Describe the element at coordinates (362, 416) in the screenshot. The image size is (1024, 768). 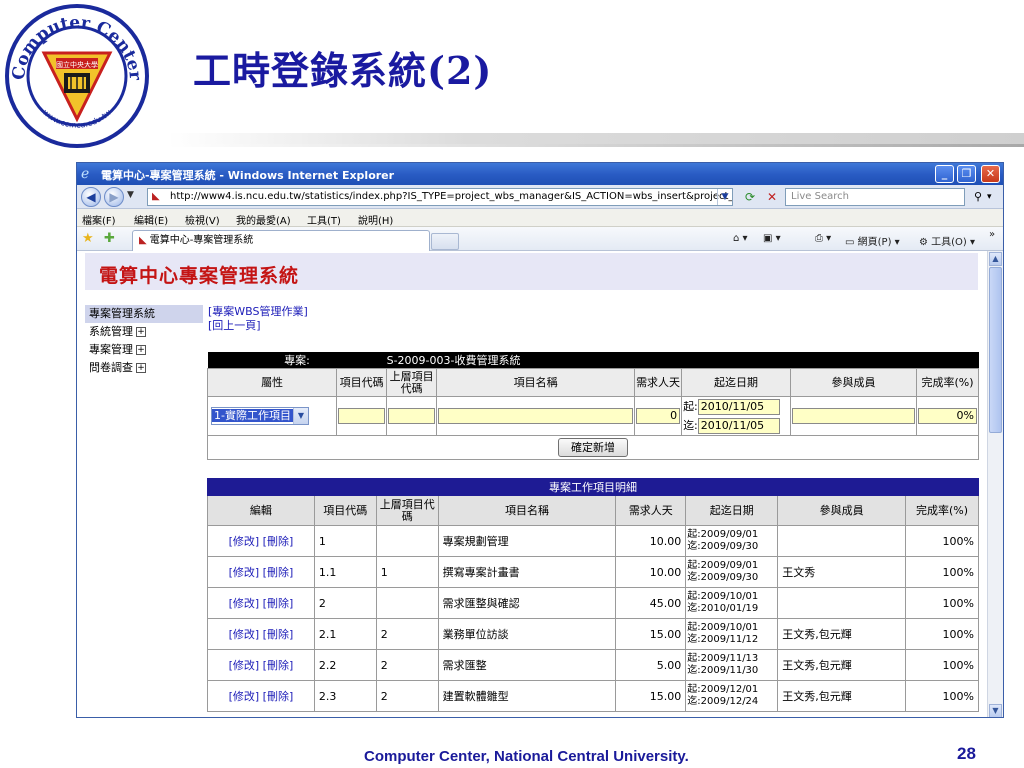
I see `item-code-input` at that location.